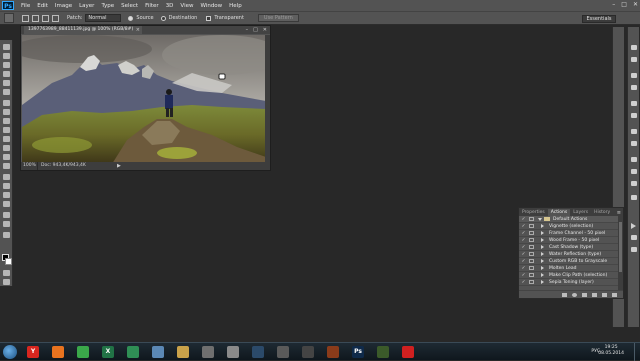 The width and height of the screenshot is (640, 361). Describe the element at coordinates (86, 6) in the screenshot. I see `menu-layer: Layer` at that location.